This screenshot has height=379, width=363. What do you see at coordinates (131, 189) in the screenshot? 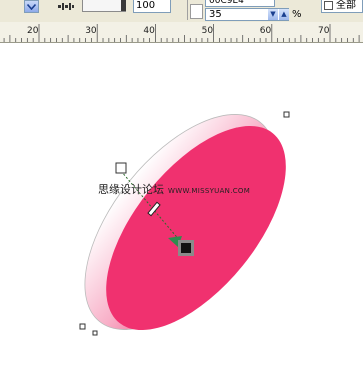
I see `watermark-text: 思缘设计论坛` at bounding box center [131, 189].